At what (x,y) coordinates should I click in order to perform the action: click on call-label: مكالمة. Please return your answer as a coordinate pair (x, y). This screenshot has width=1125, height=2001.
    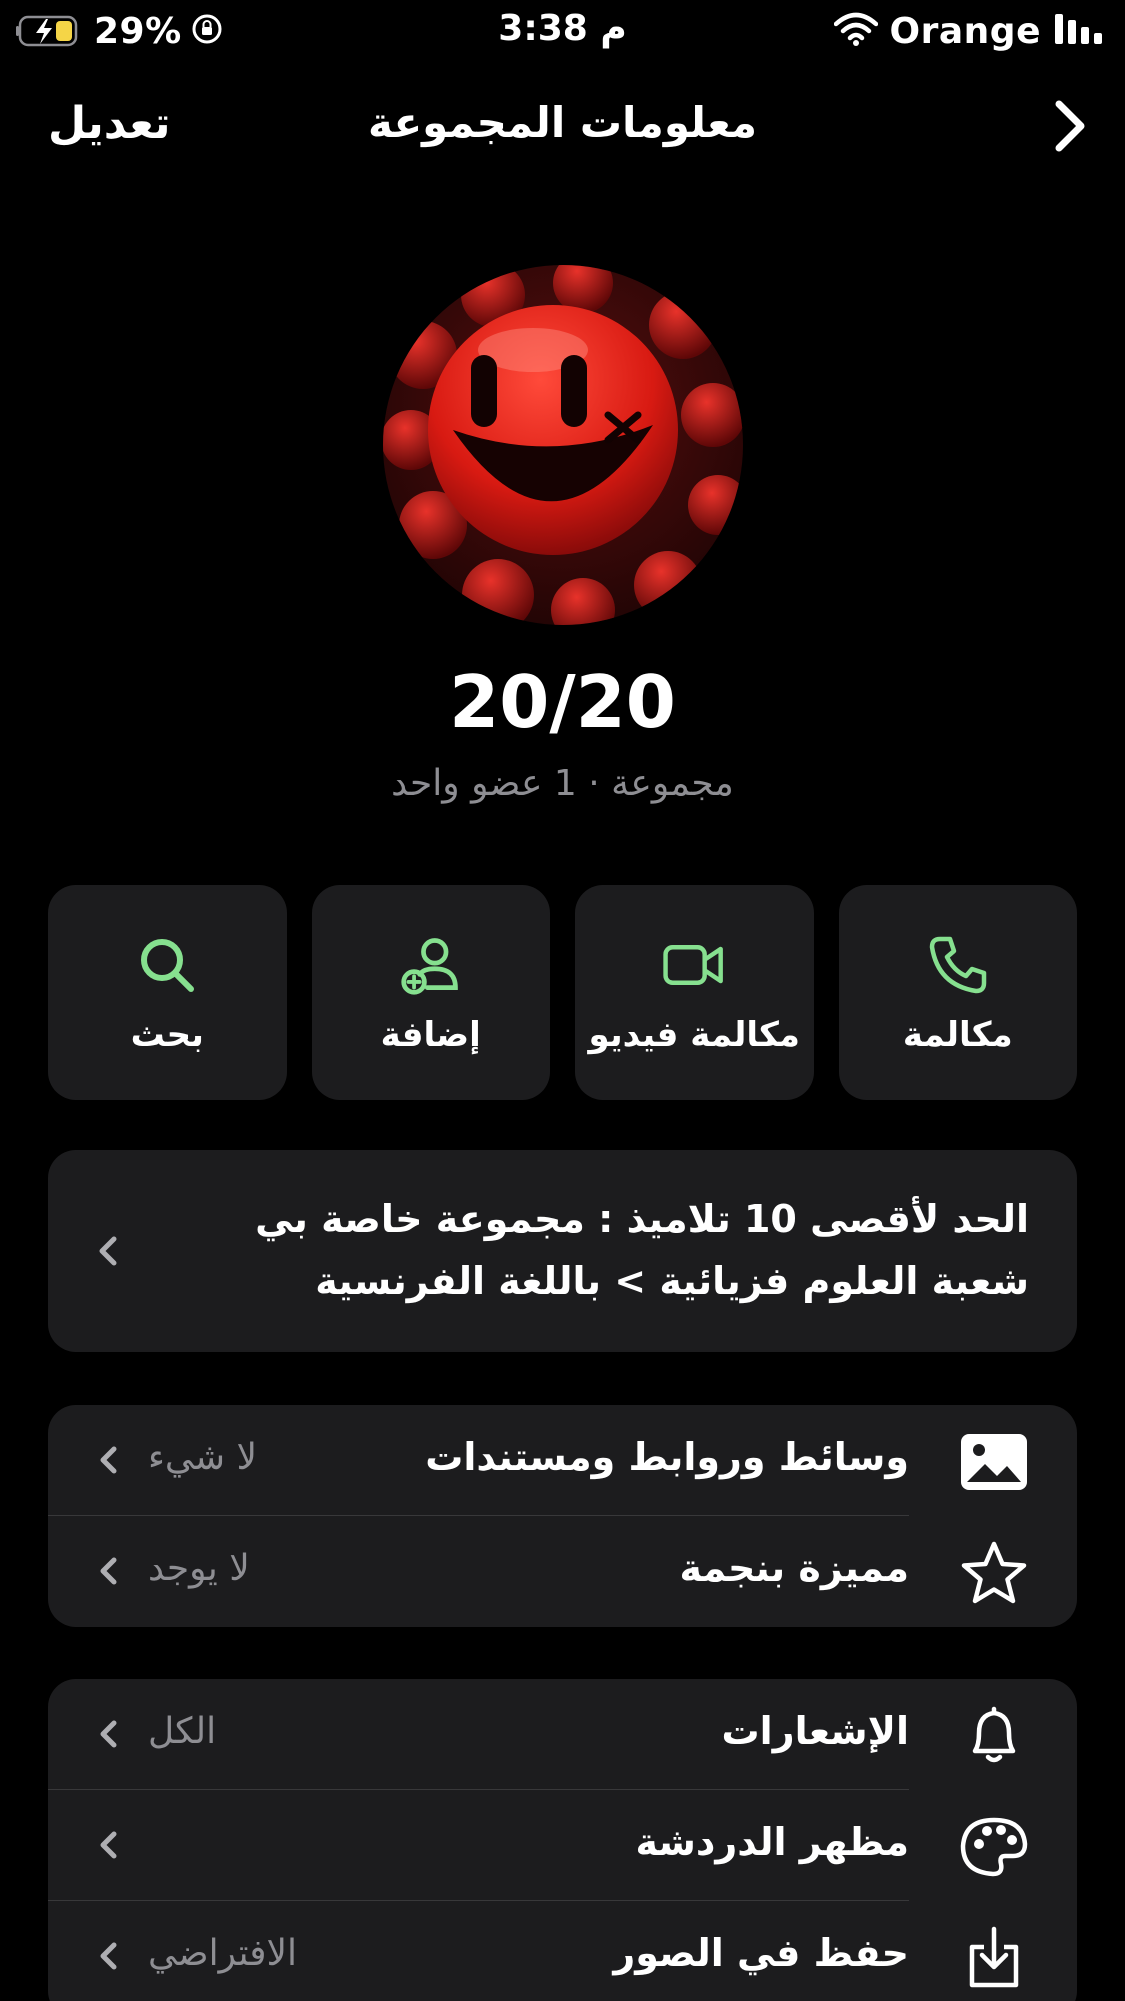
    Looking at the image, I should click on (957, 1035).